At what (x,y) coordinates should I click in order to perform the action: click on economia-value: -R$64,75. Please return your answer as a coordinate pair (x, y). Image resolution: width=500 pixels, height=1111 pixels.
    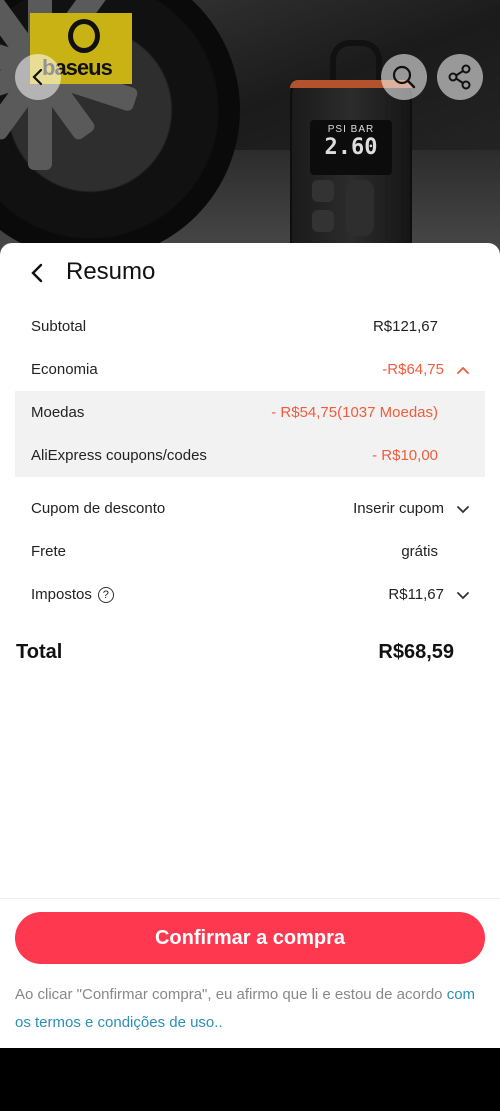
    Looking at the image, I should click on (413, 369).